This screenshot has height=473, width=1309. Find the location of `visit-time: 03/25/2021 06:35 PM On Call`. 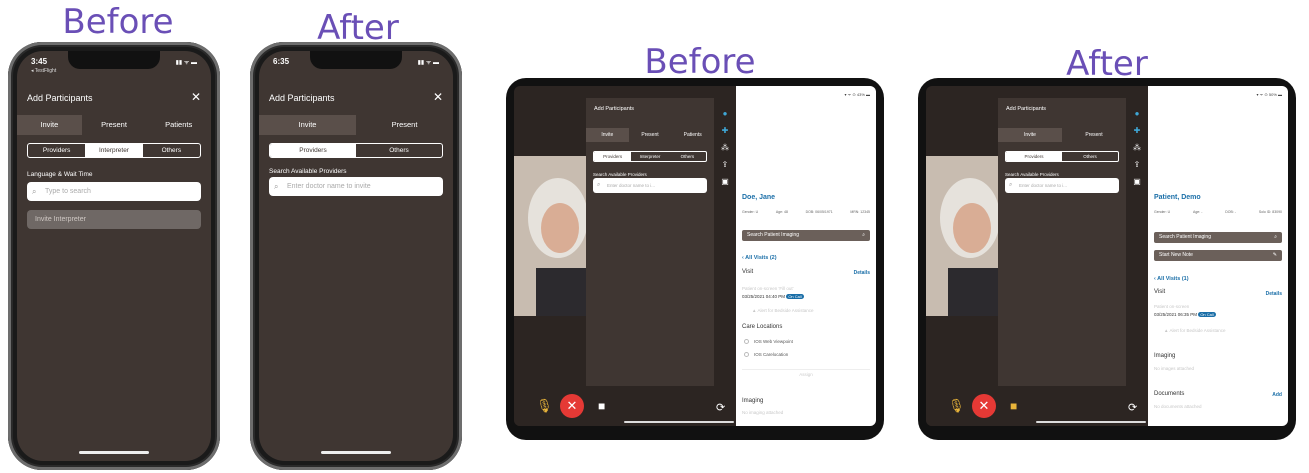

visit-time: 03/25/2021 06:35 PM On Call is located at coordinates (1185, 314).